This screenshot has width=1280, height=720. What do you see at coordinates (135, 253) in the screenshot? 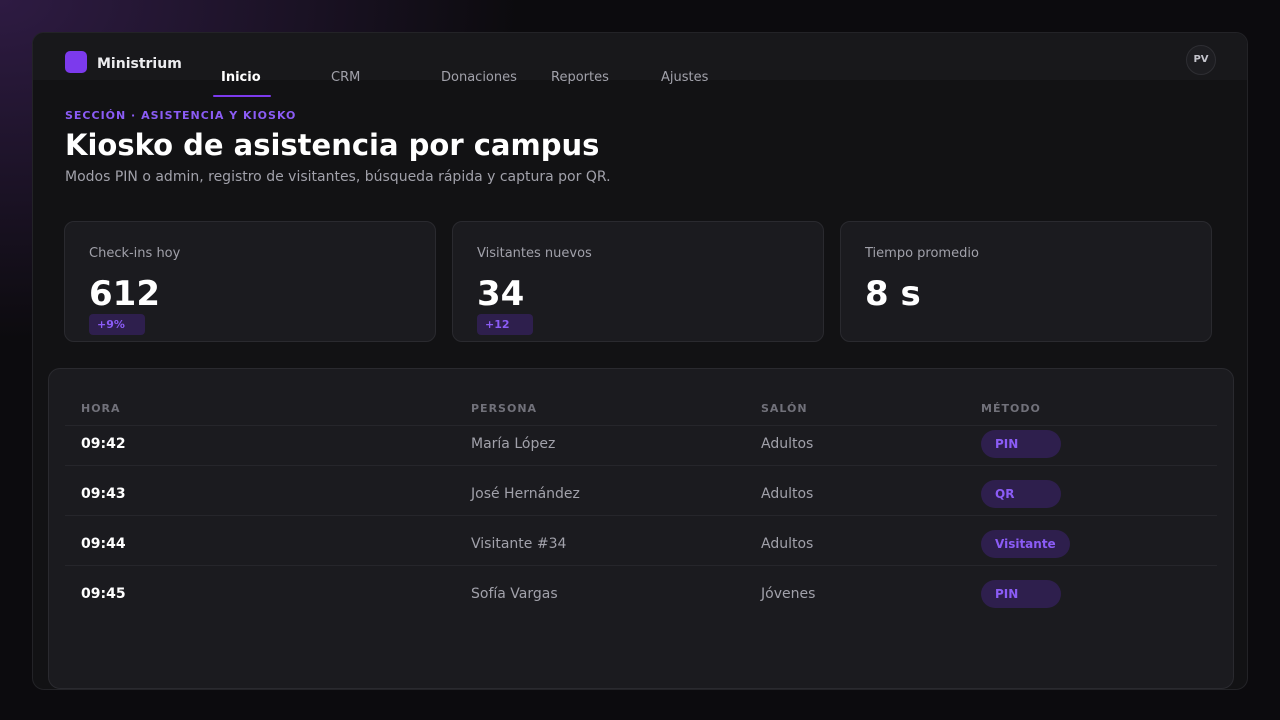
I see `stat-label: Check-ins hoy` at bounding box center [135, 253].